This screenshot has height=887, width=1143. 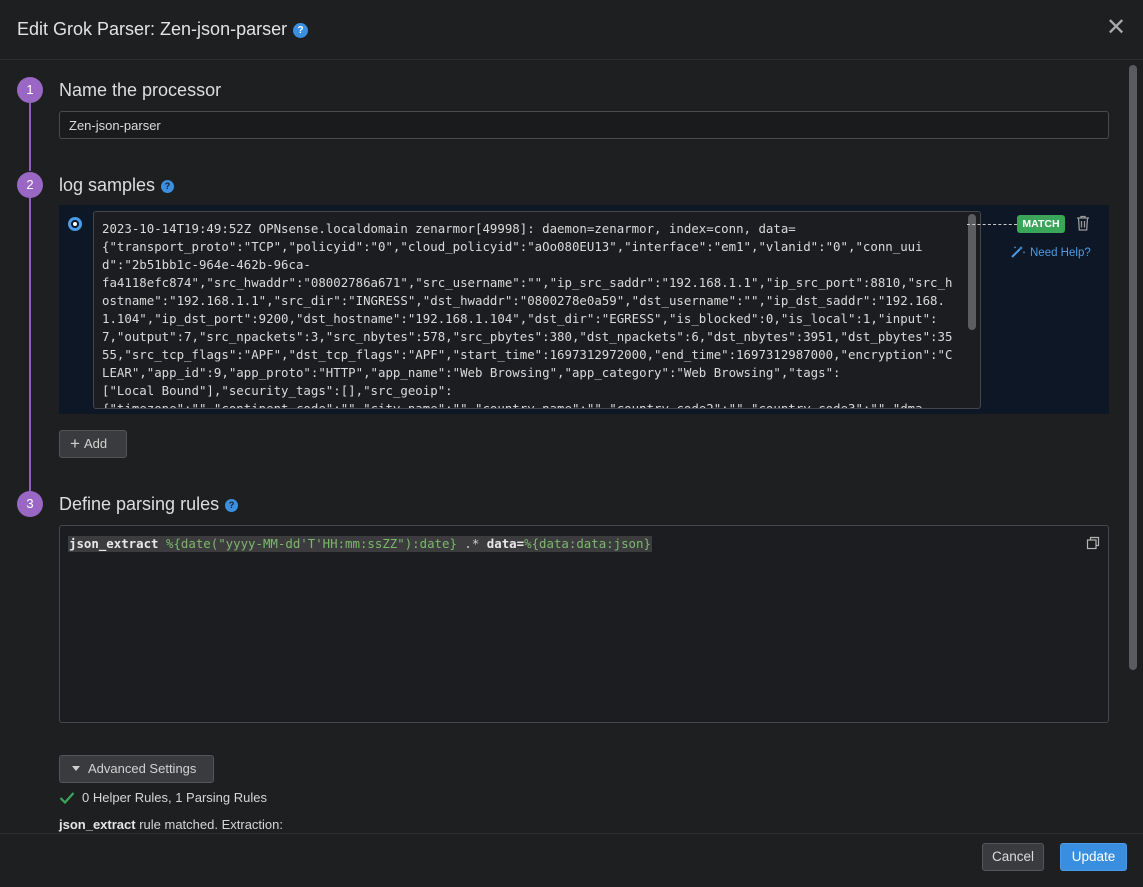 I want to click on copy-icon, so click(x=1093, y=543).